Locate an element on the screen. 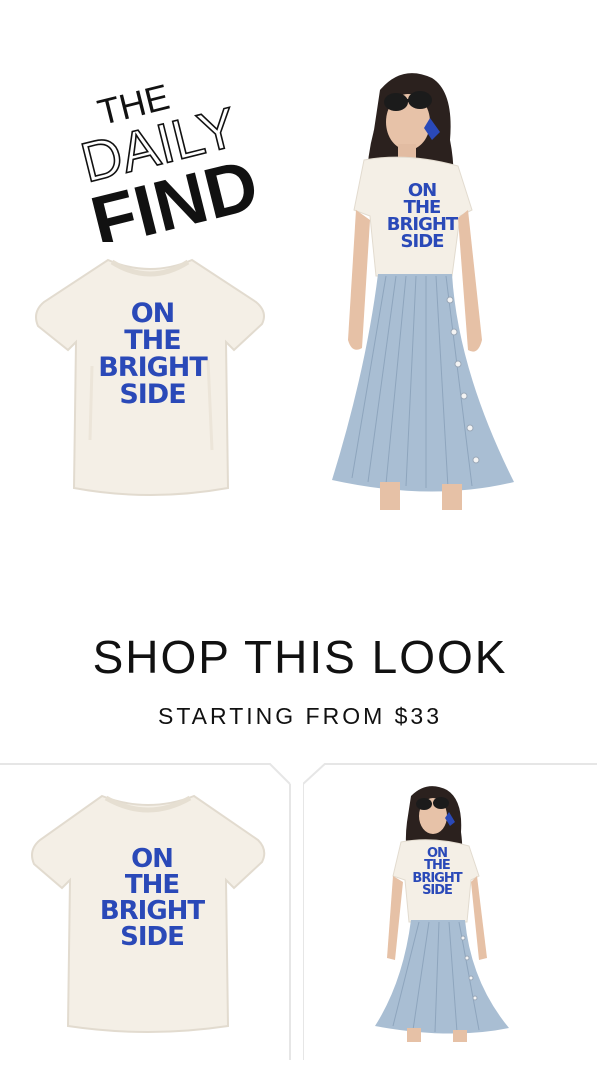 Image resolution: width=600 pixels, height=1066 pixels. hero-tshirt-print: ON THE BRIGHT SIDE is located at coordinates (152, 354).